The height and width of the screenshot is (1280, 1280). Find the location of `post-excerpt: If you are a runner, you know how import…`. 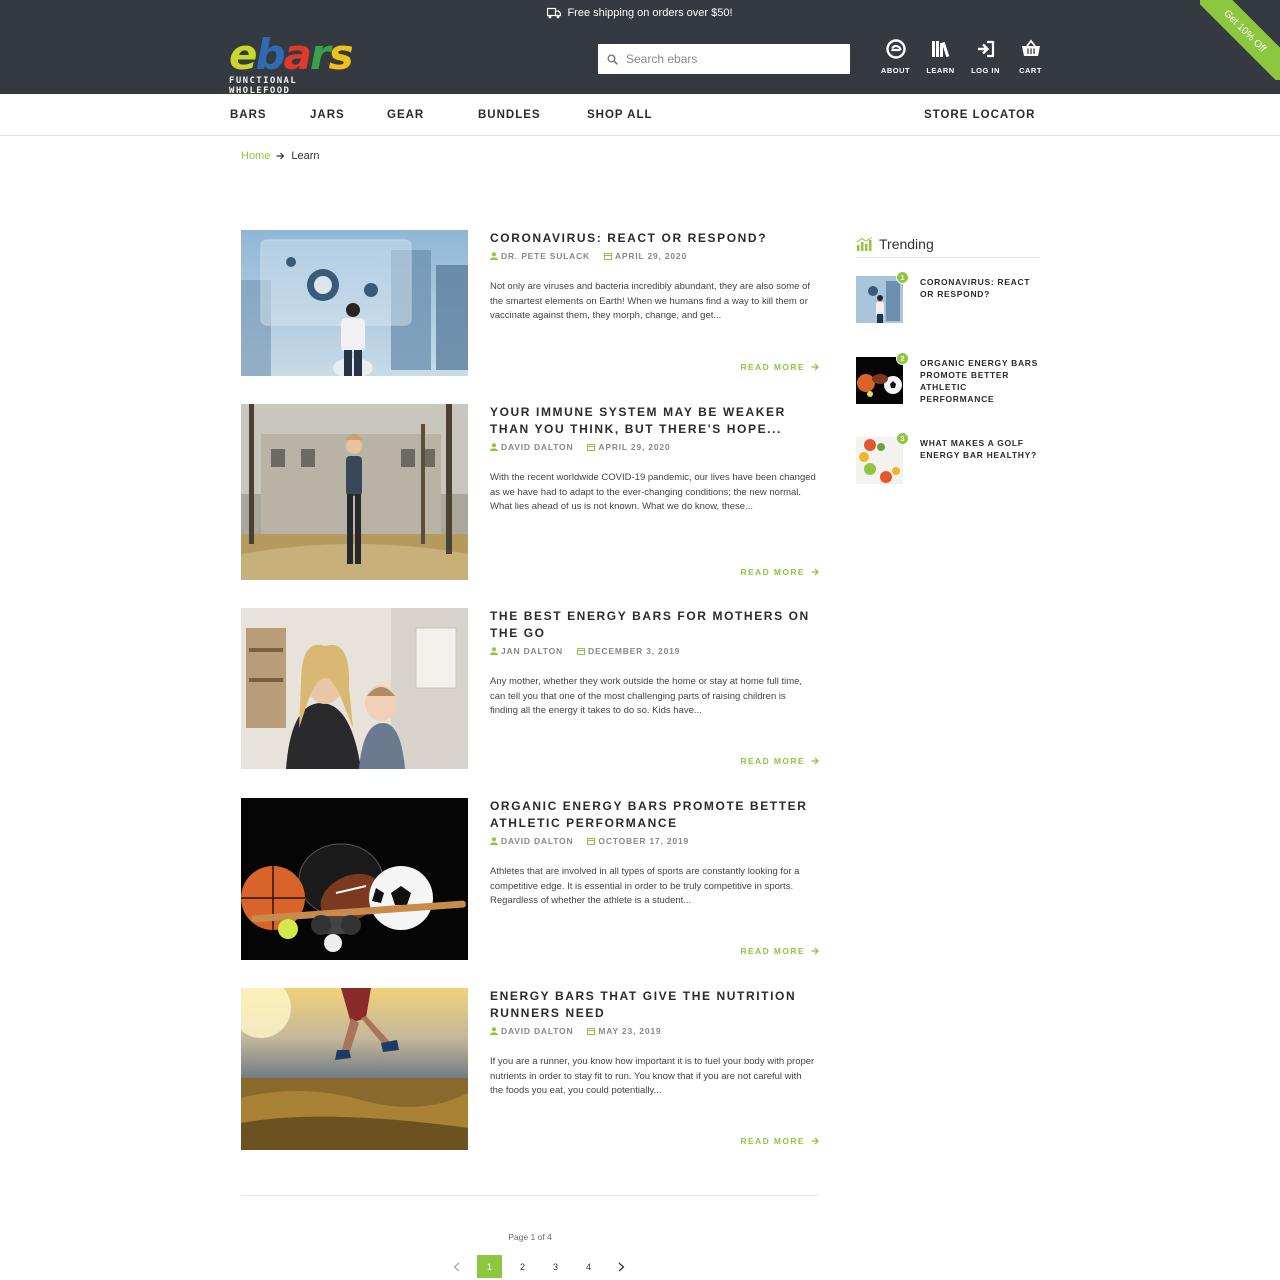

post-excerpt: If you are a runner, you know how import… is located at coordinates (652, 1076).